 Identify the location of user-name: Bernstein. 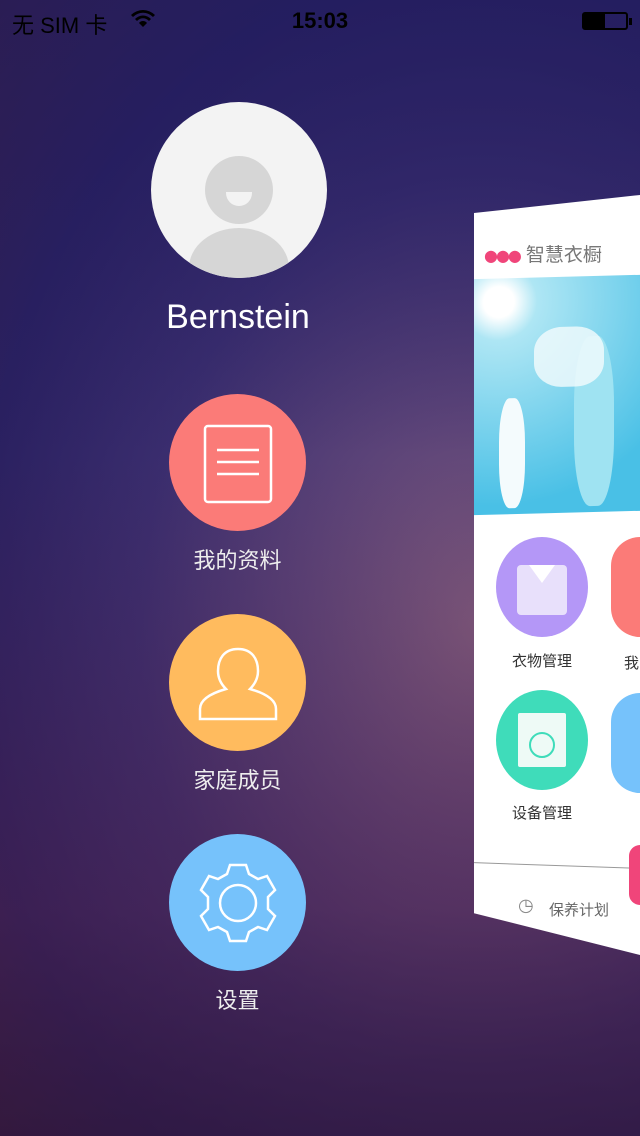
(238, 317).